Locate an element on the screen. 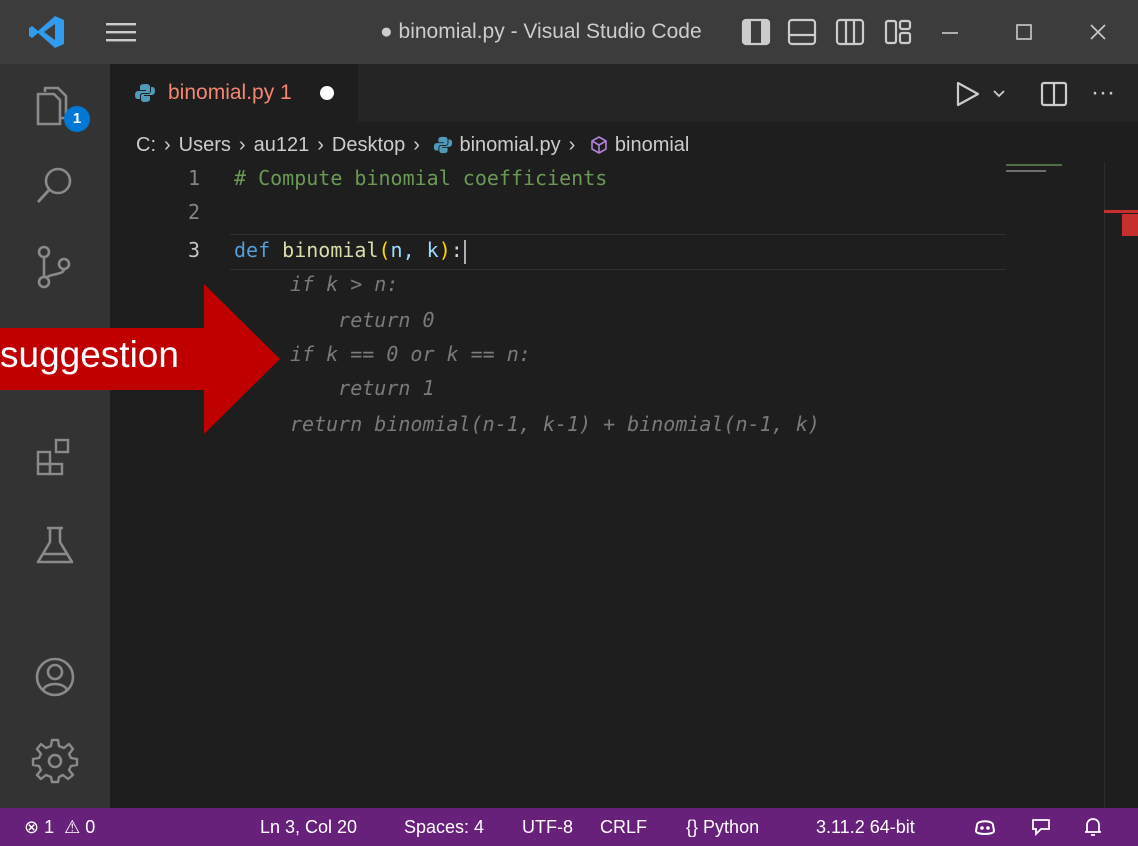 The image size is (1138, 846). menu-icon is located at coordinates (121, 32).